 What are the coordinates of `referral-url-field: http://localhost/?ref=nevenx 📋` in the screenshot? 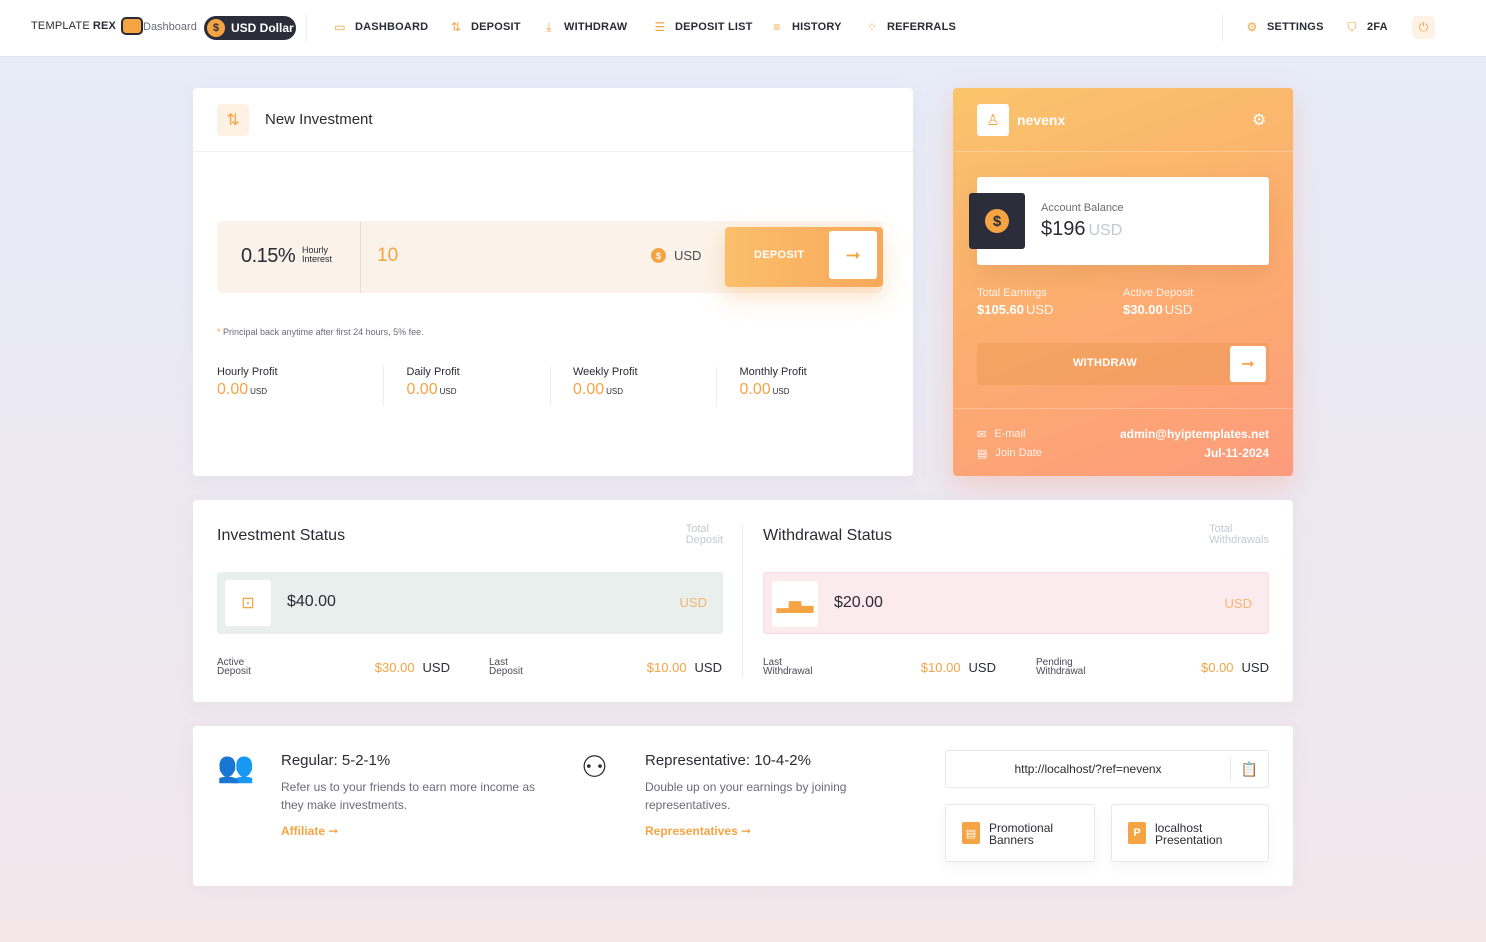 It's located at (1107, 769).